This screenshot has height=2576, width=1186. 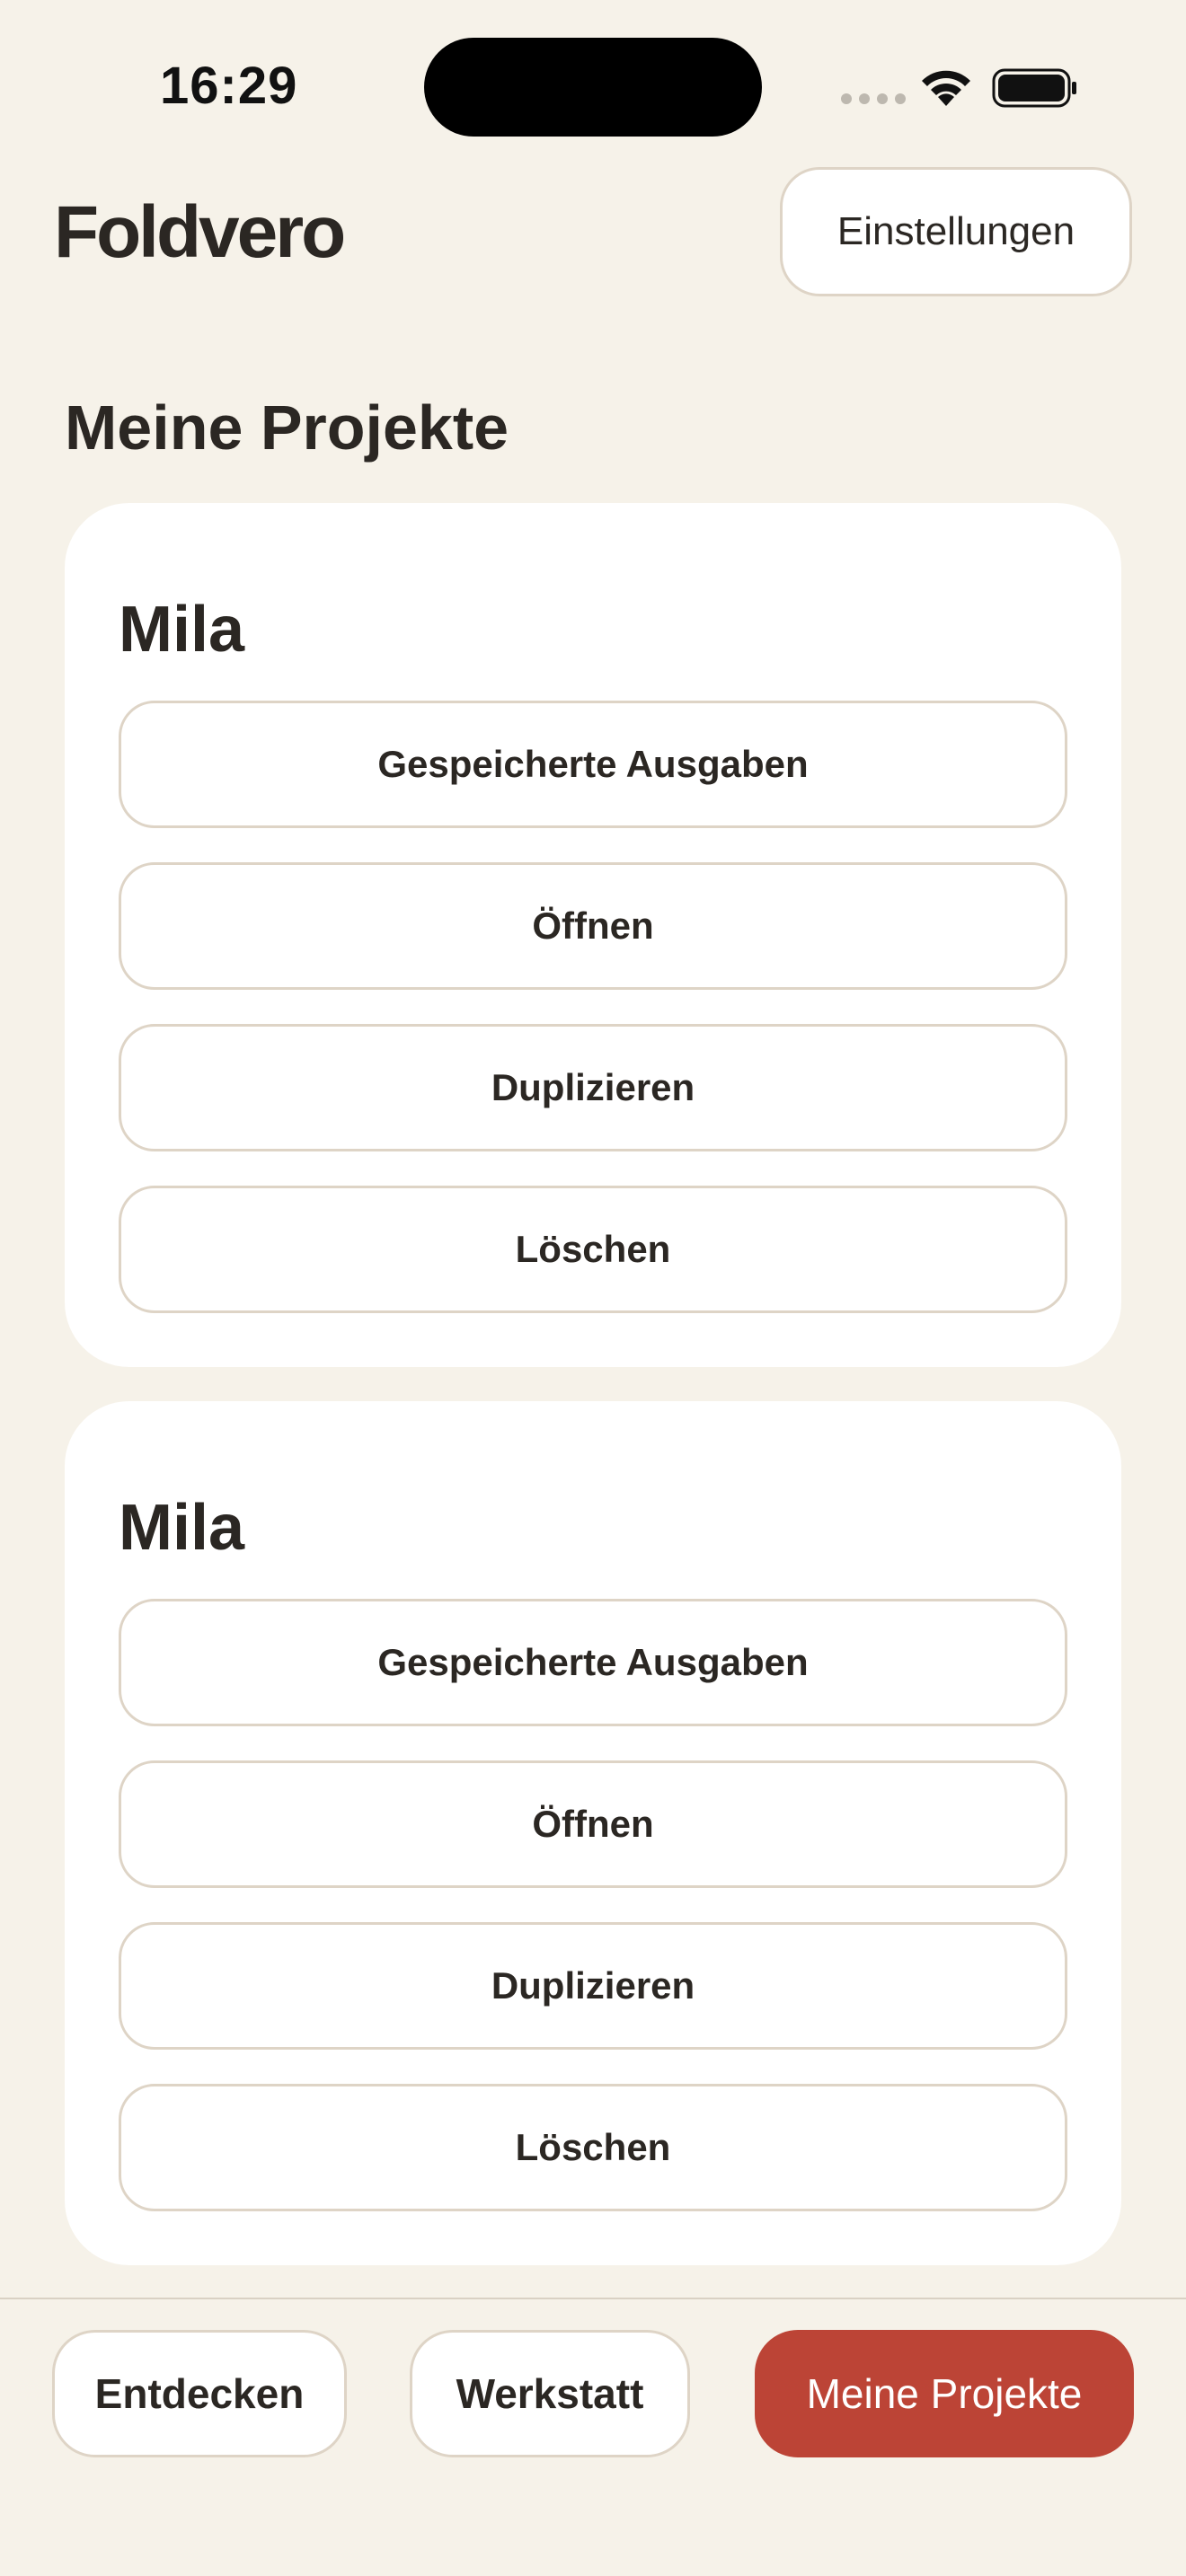 I want to click on bottom-nav: Entdecken Werkstatt Meine Projekte, so click(x=593, y=2437).